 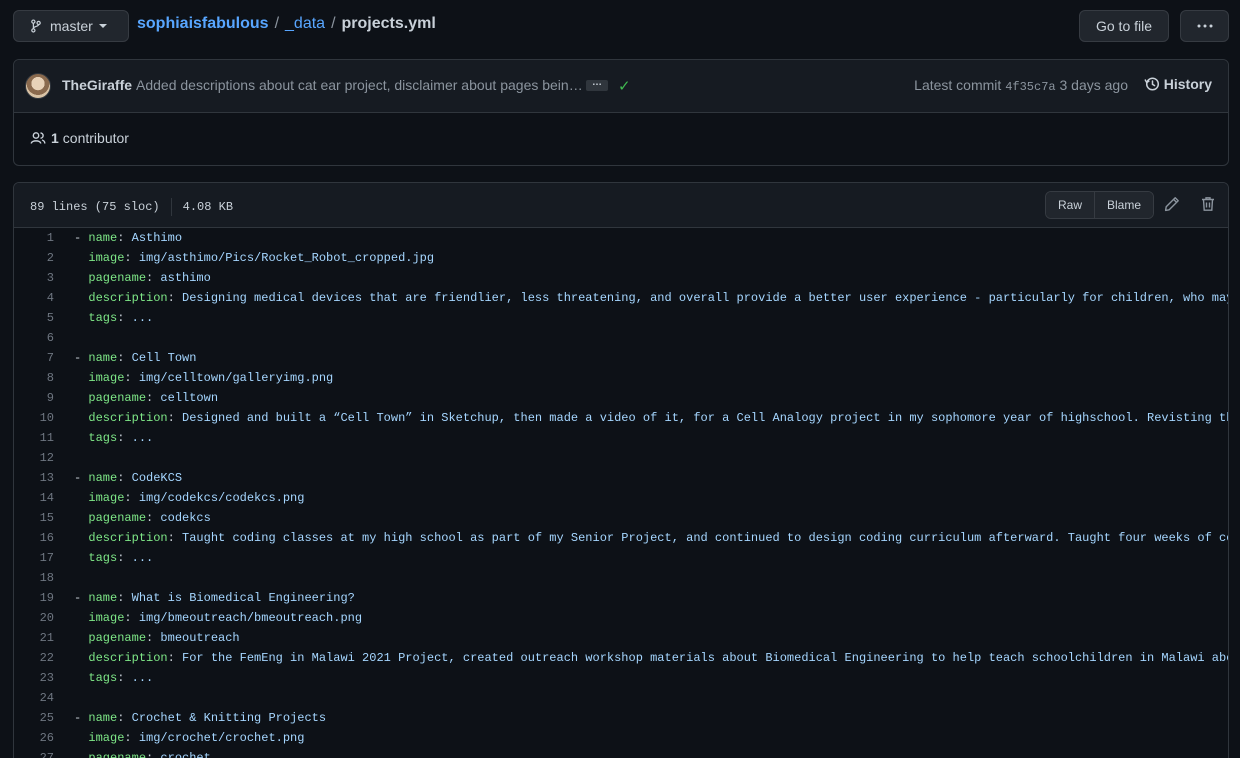 What do you see at coordinates (1124, 26) in the screenshot?
I see `go-to-file-button: Go to file` at bounding box center [1124, 26].